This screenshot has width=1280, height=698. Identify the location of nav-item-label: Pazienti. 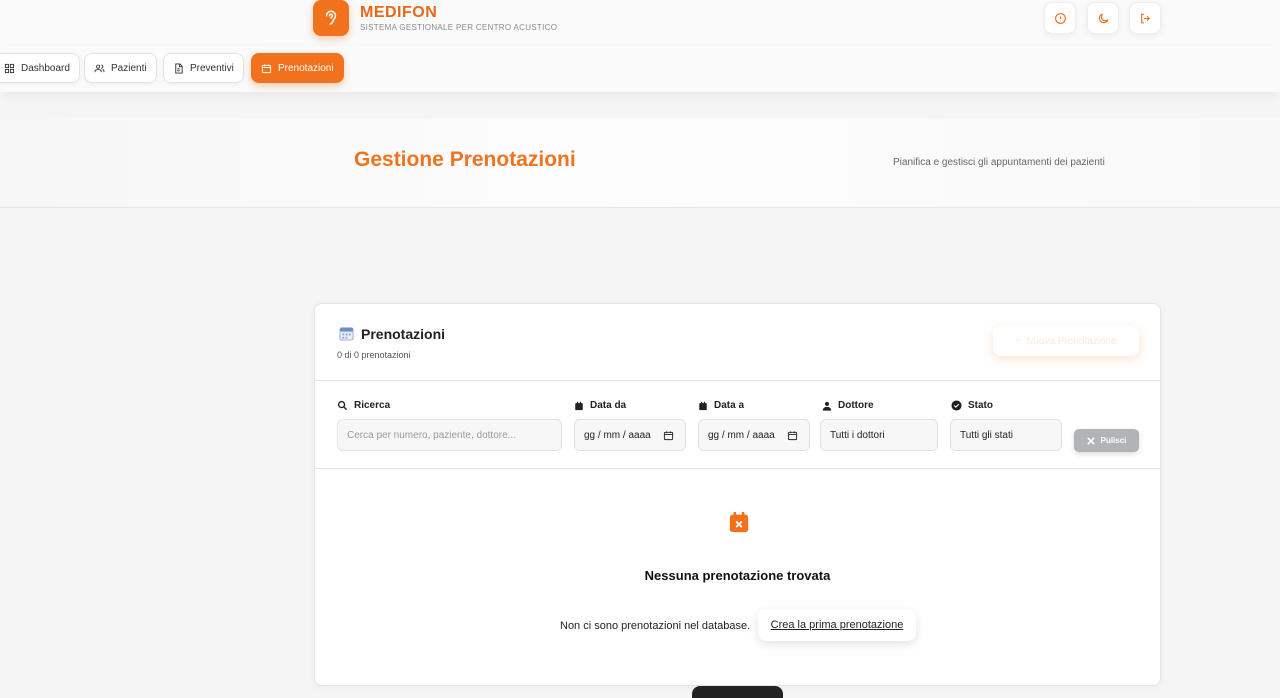
(129, 68).